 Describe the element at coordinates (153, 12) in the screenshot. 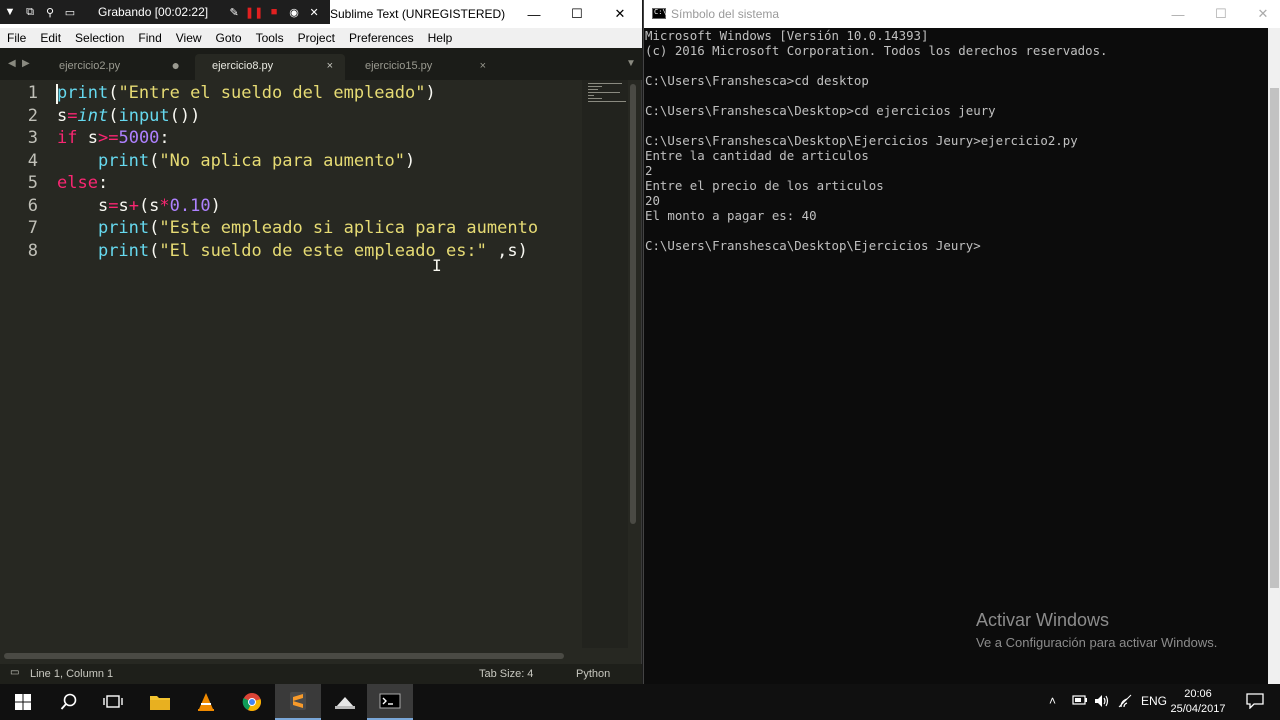

I see `recording-timer: Grabando [00:02:22]` at that location.